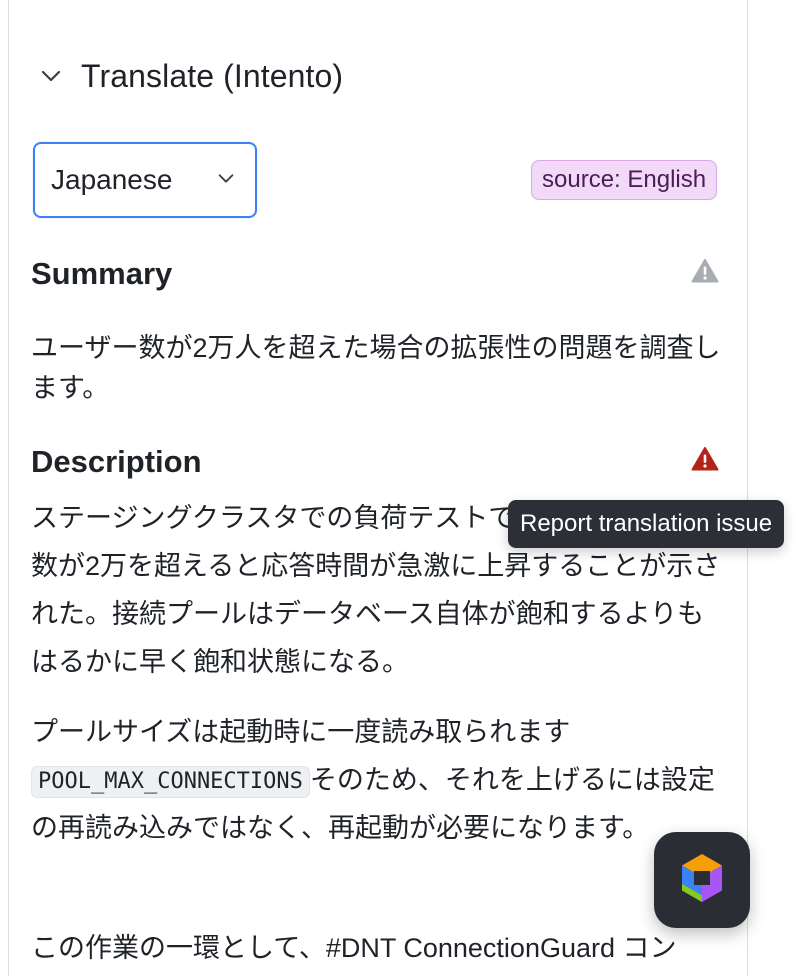  I want to click on language-select-value: Japanese, so click(112, 179).